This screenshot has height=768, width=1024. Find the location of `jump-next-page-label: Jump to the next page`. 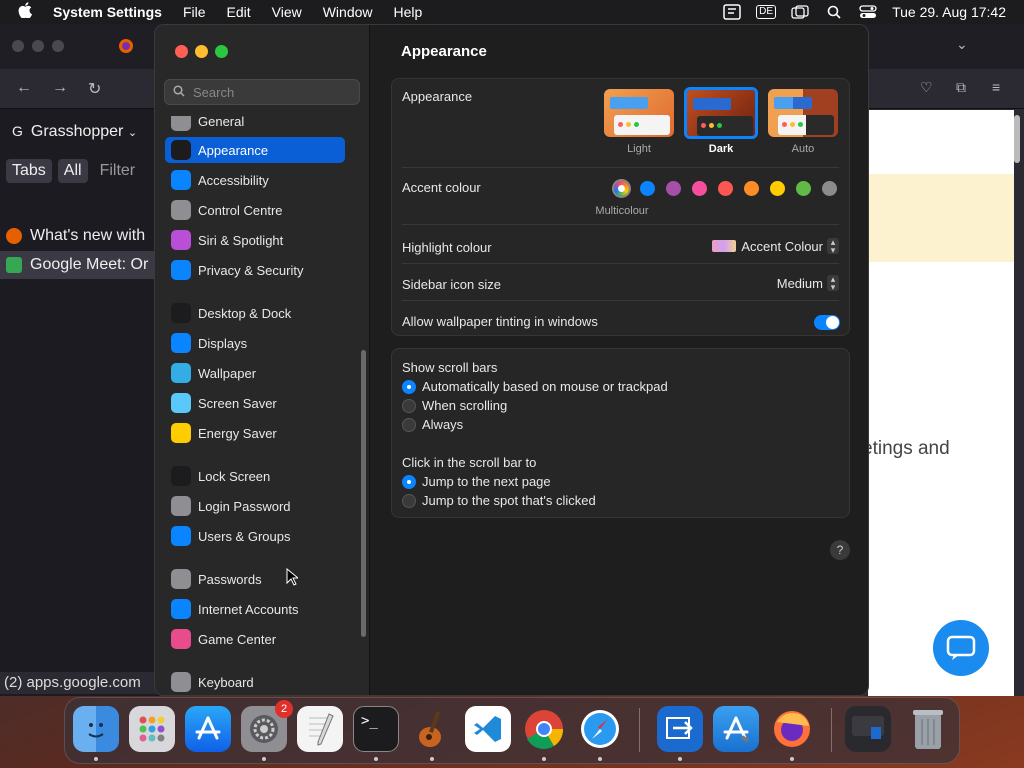

jump-next-page-label: Jump to the next page is located at coordinates (486, 481).